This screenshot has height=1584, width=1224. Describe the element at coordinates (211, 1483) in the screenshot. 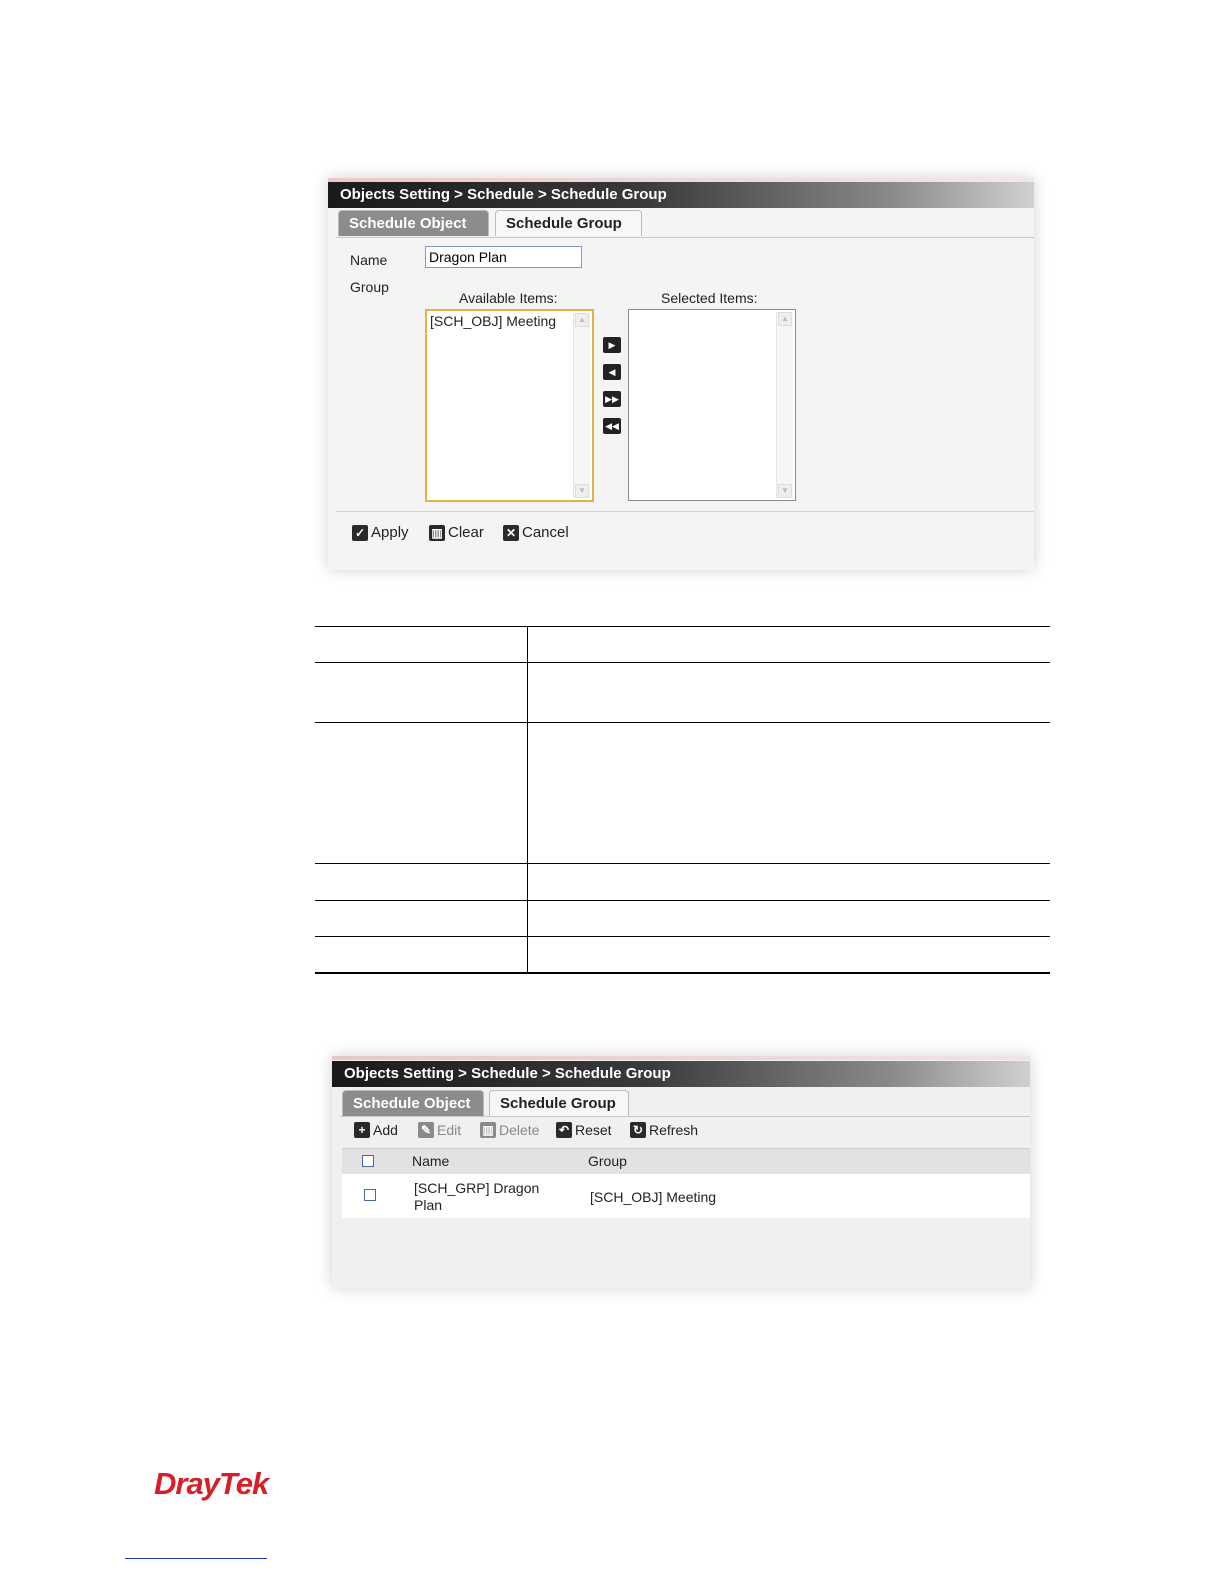

I see `draytek-logo: DrayTek` at that location.